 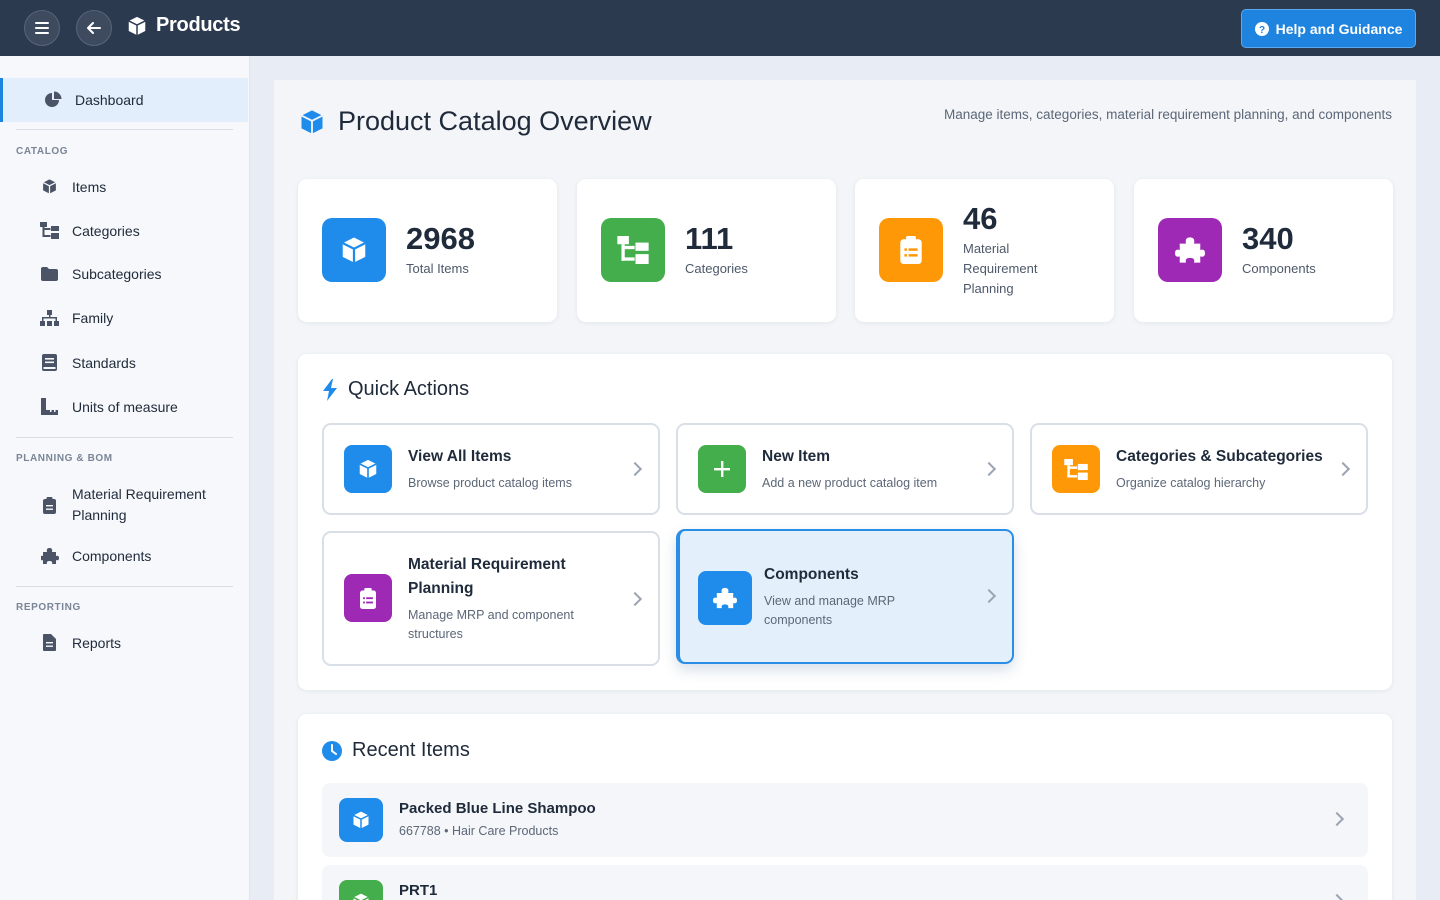 What do you see at coordinates (198, 25) in the screenshot?
I see `app-title-text: Products` at bounding box center [198, 25].